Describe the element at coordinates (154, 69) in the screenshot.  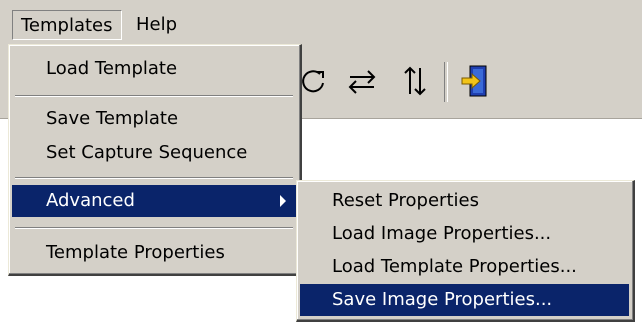
I see `menu-item-load-template: Load Template` at that location.